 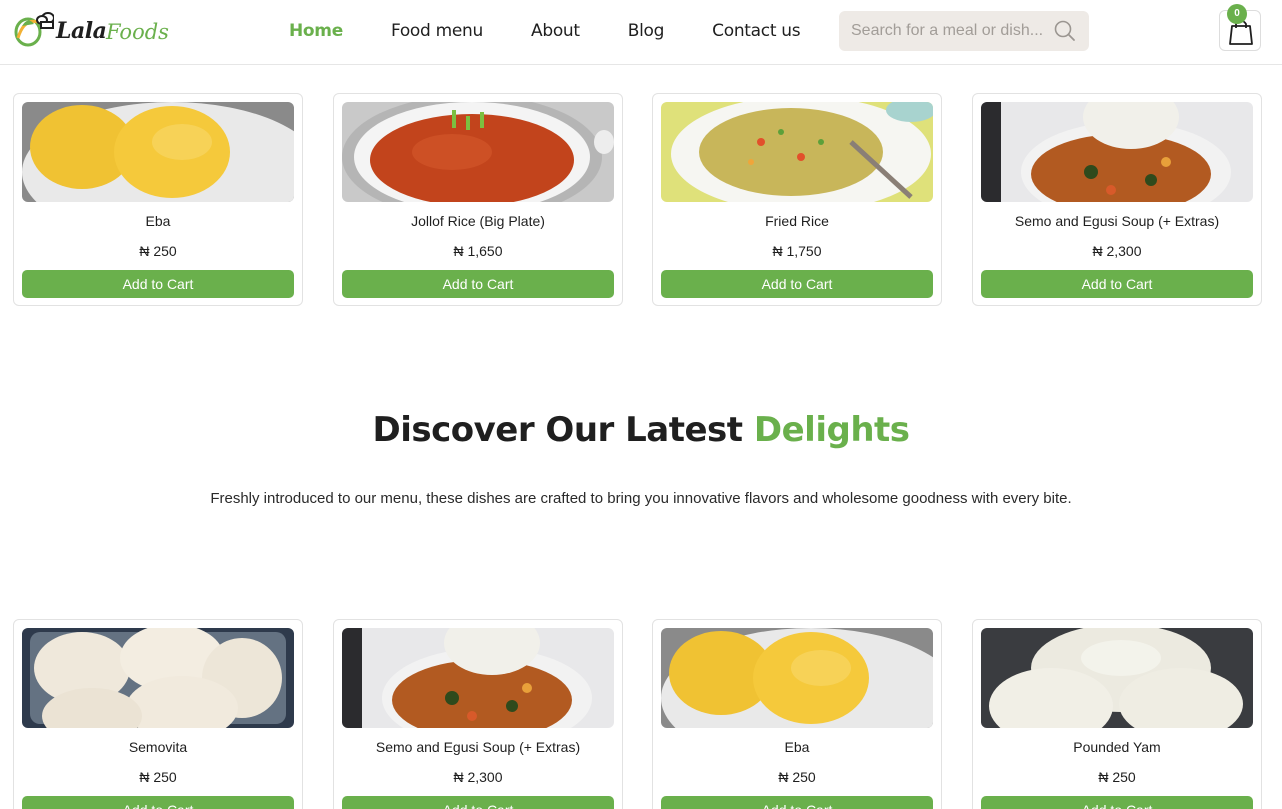 I want to click on cart-count-badge: 0, so click(x=1237, y=14).